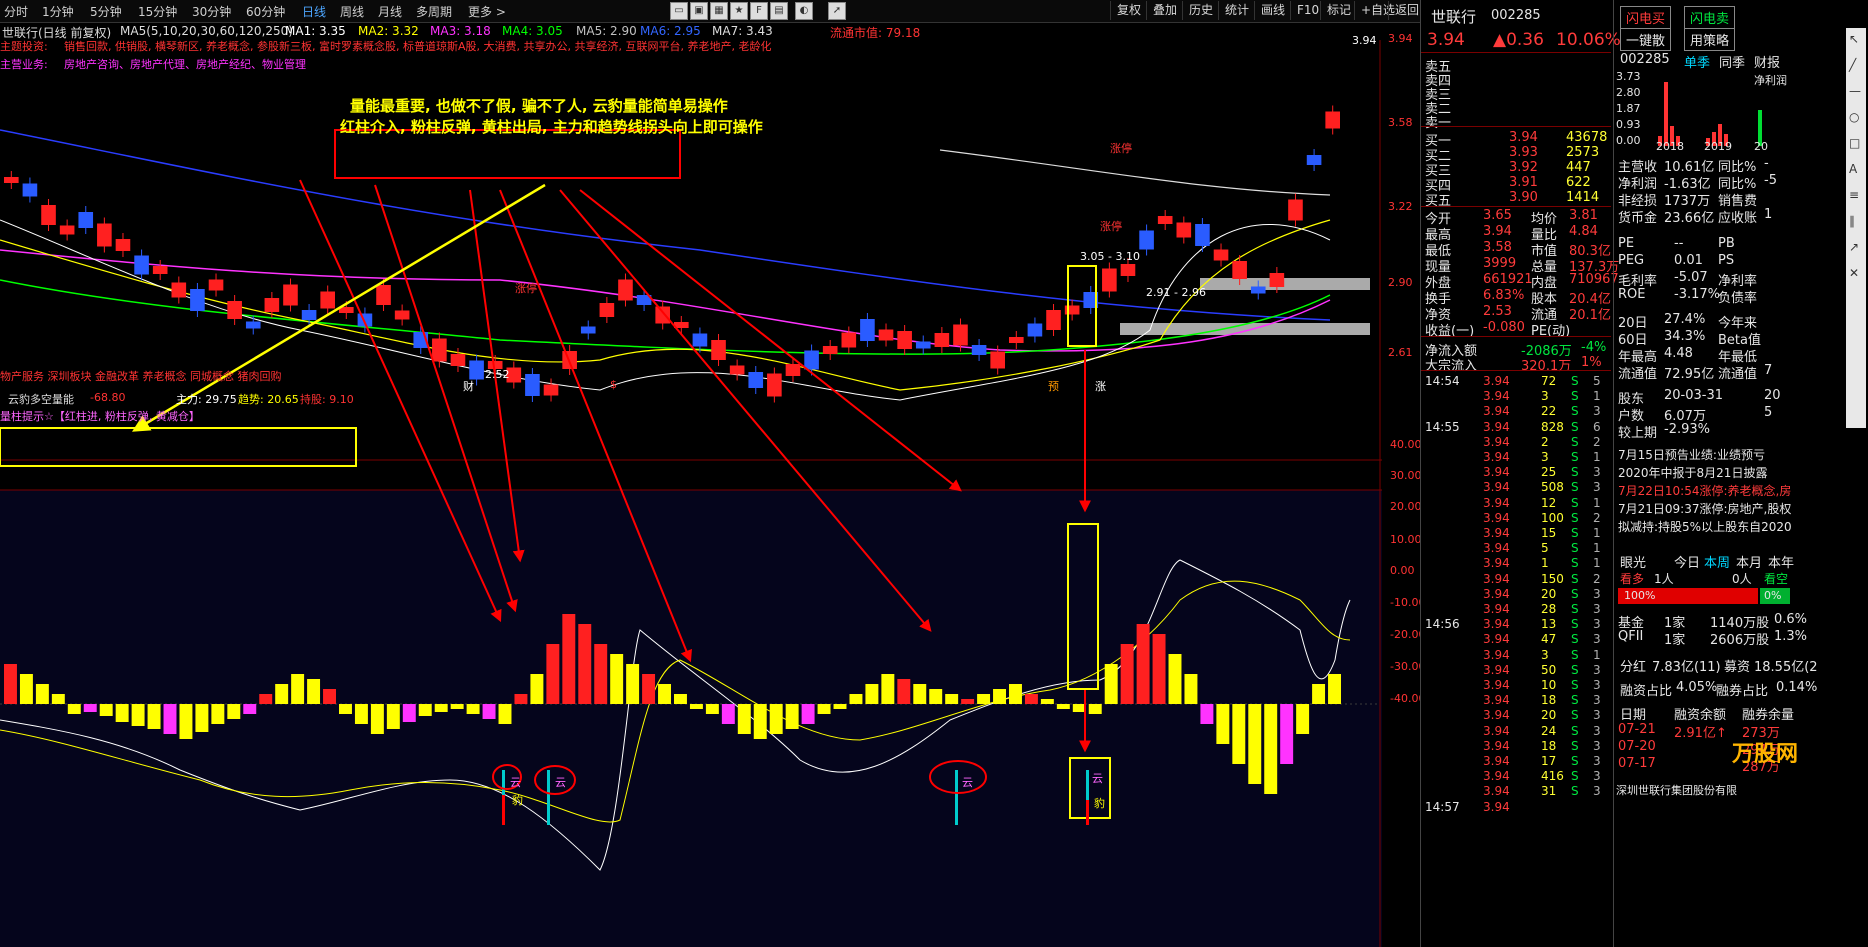 This screenshot has width=1868, height=947. What do you see at coordinates (1504, 295) in the screenshot?
I see `stat-value: 6.83%` at bounding box center [1504, 295].